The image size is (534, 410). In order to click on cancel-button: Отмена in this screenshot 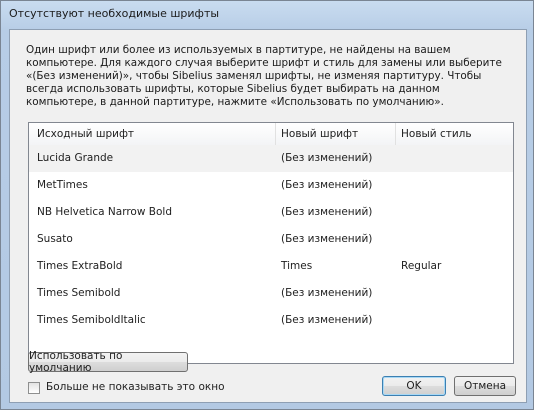, I will do `click(485, 386)`.